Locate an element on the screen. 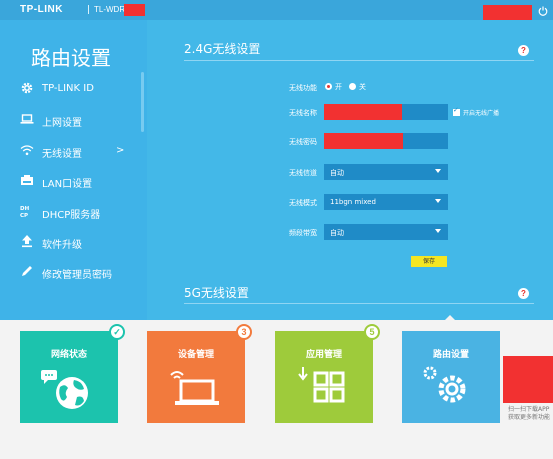 This screenshot has height=459, width=553. channel-select: 自动 is located at coordinates (386, 172).